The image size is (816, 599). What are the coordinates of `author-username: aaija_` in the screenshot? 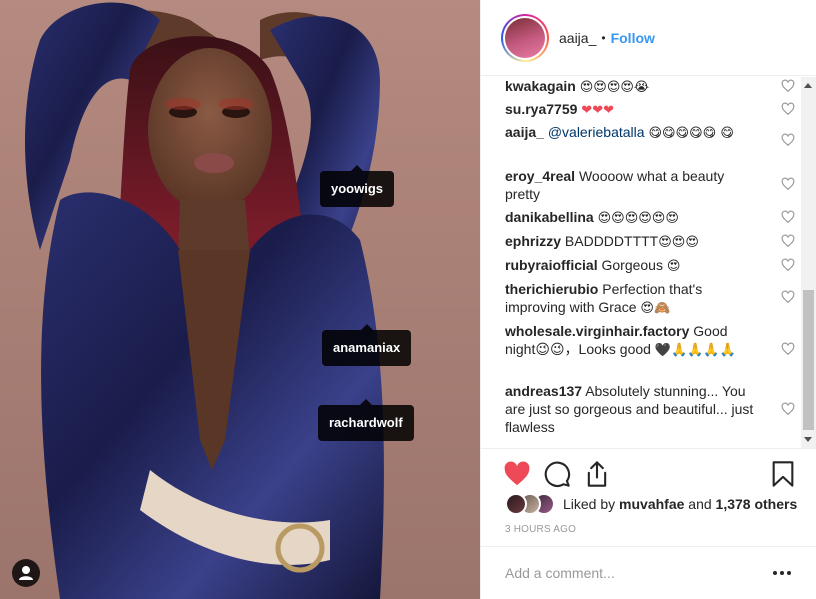 It's located at (577, 38).